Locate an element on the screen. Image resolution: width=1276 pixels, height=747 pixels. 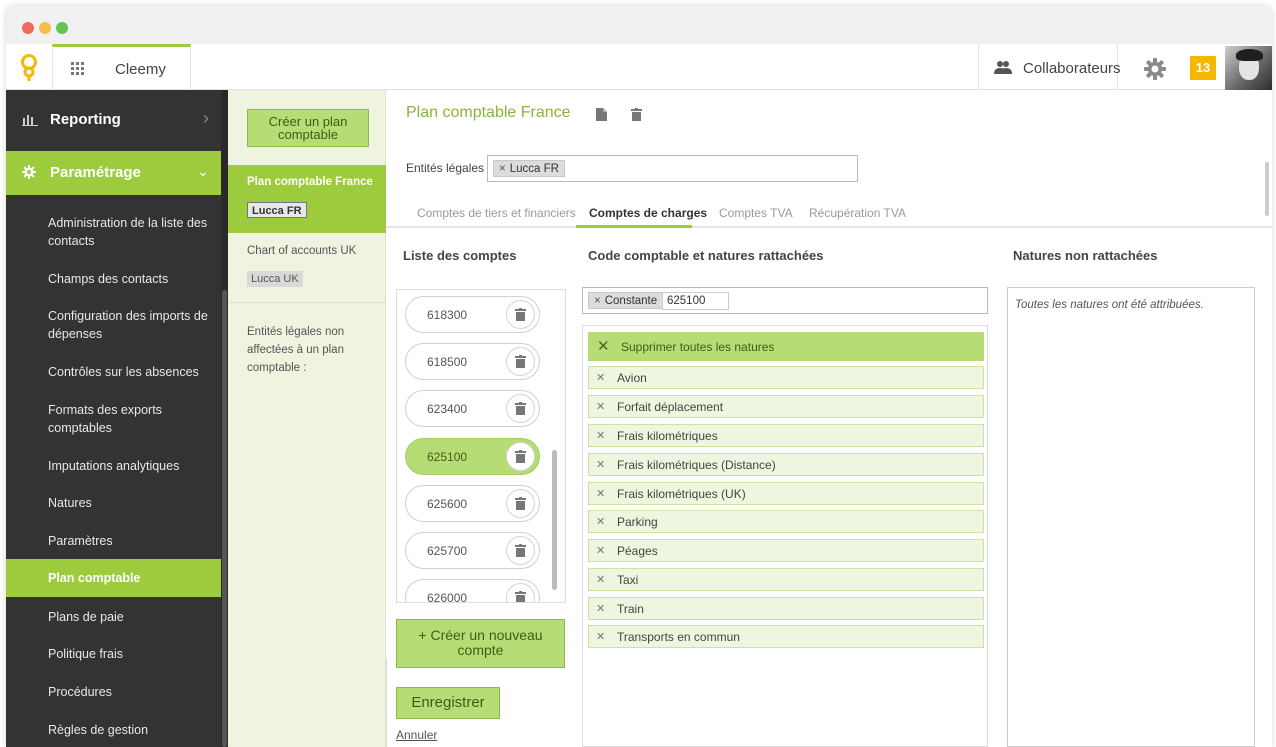
sidebar-scrollbar is located at coordinates (224, 418).